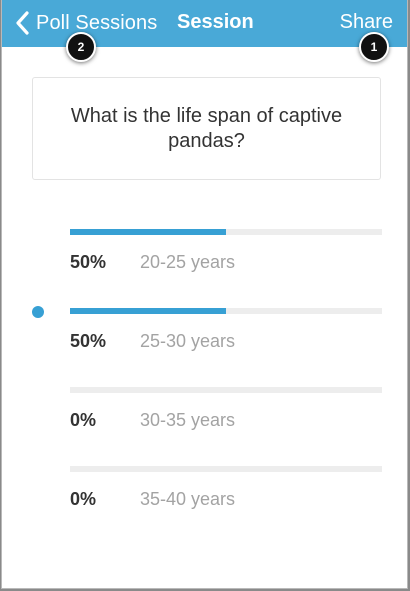 The width and height of the screenshot is (410, 591). I want to click on callout-badge-1: 1, so click(374, 47).